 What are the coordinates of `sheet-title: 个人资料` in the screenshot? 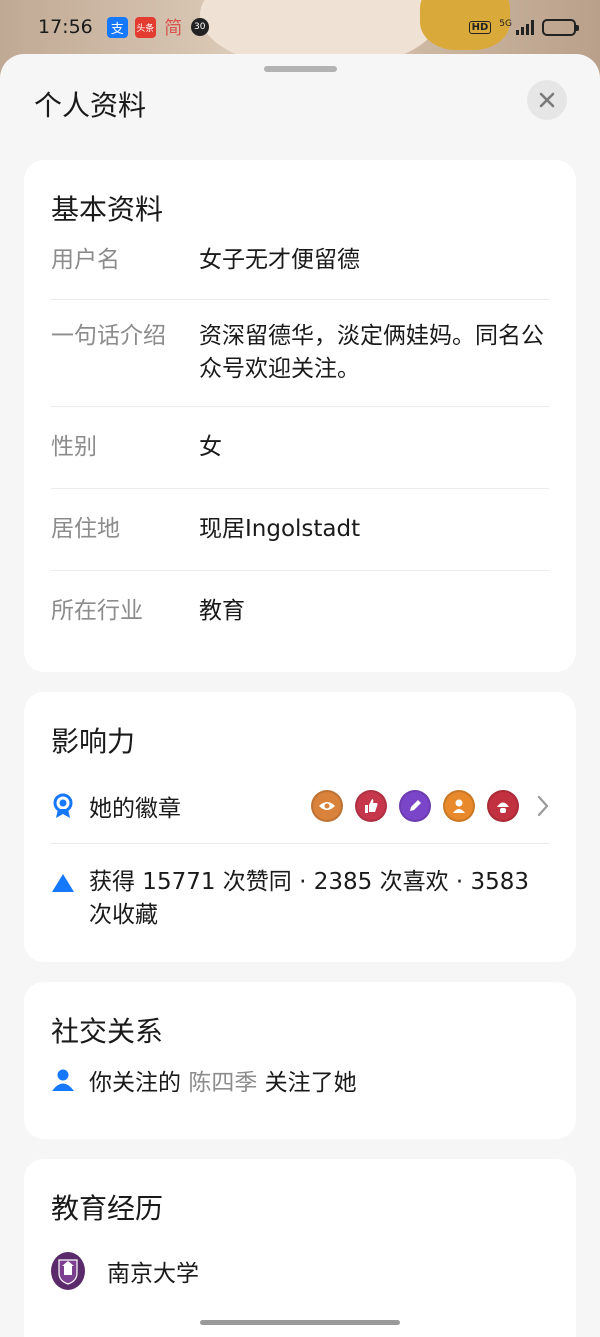 It's located at (90, 105).